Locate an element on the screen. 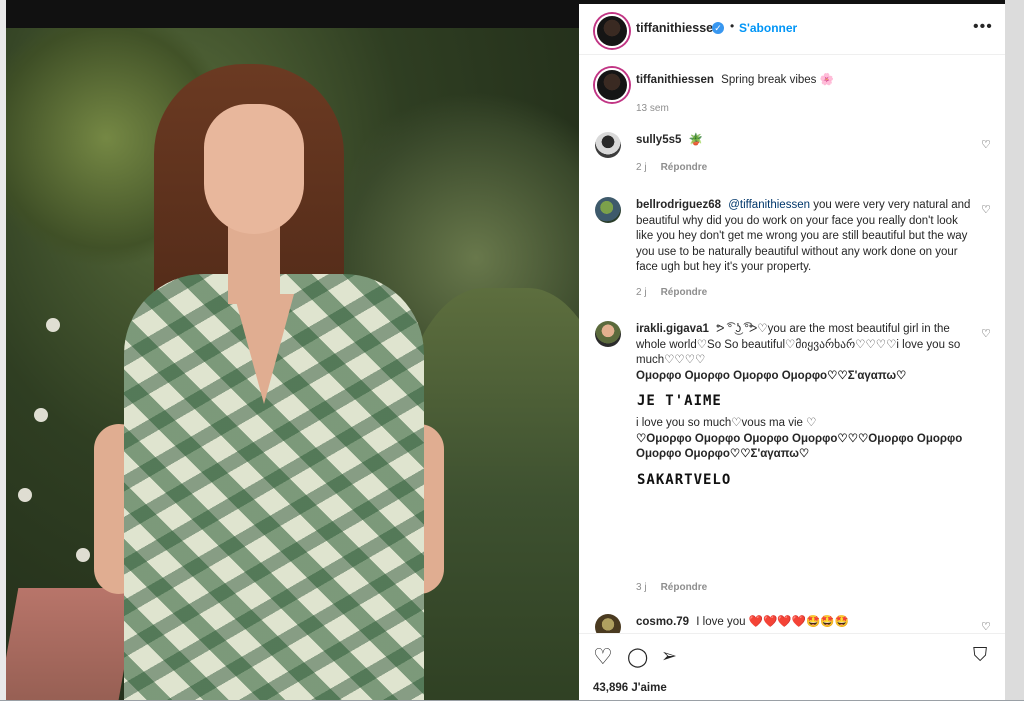 The image size is (1024, 701). comment-username: sully5s5 is located at coordinates (658, 140).